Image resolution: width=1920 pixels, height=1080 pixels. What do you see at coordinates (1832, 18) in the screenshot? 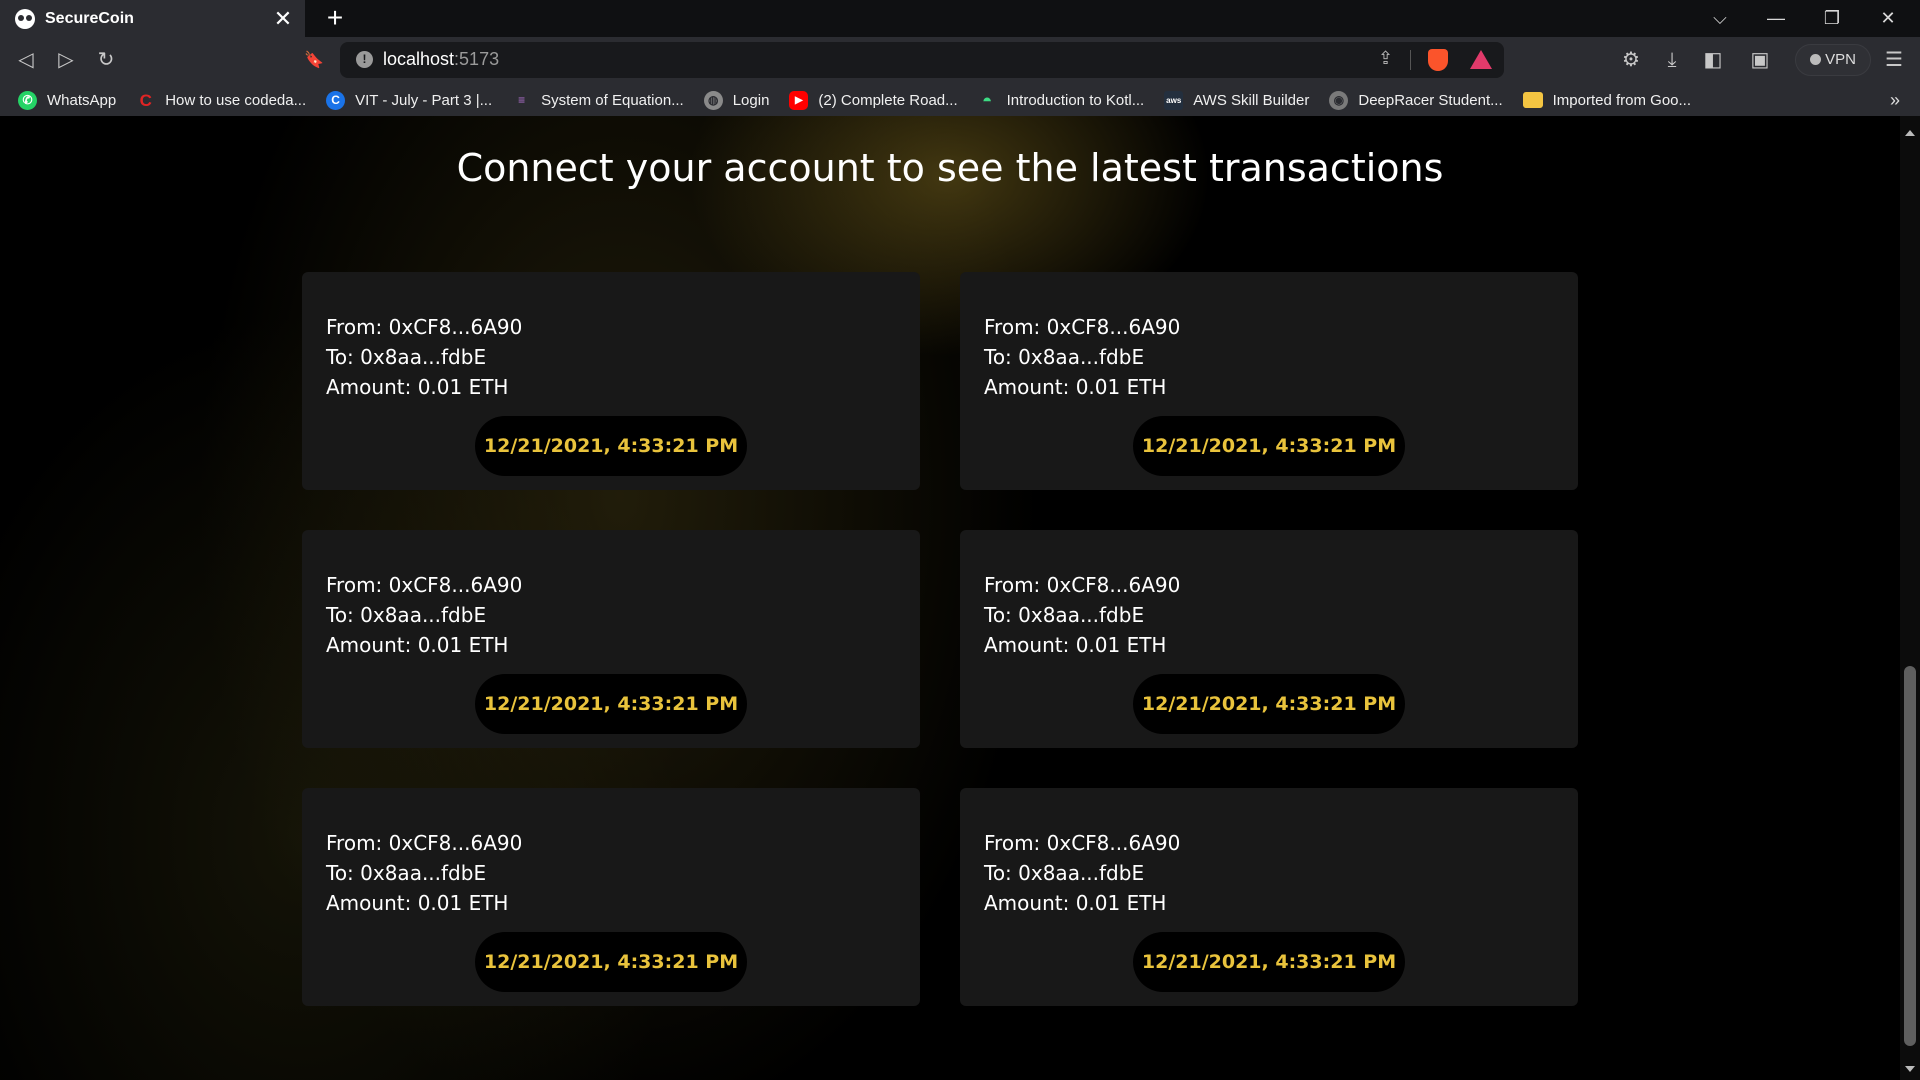
I see `restore-button: ❐` at bounding box center [1832, 18].